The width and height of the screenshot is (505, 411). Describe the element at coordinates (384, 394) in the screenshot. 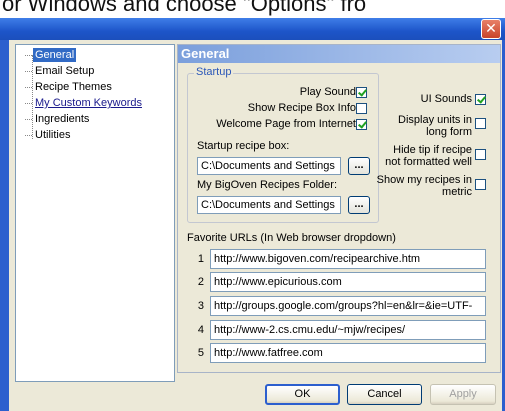

I see `cancel-button: Cancel` at that location.